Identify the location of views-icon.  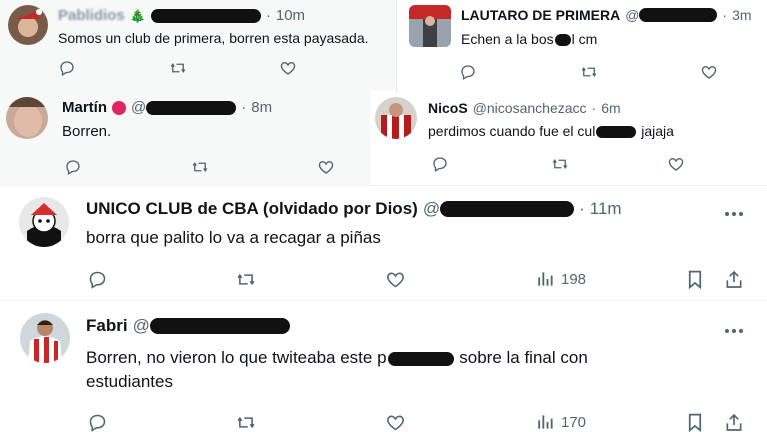
(545, 279).